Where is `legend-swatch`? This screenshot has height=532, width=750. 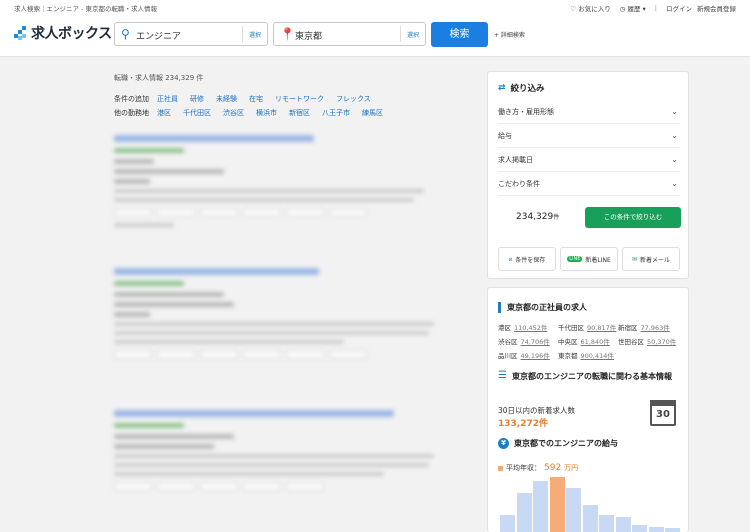
legend-swatch is located at coordinates (500, 468).